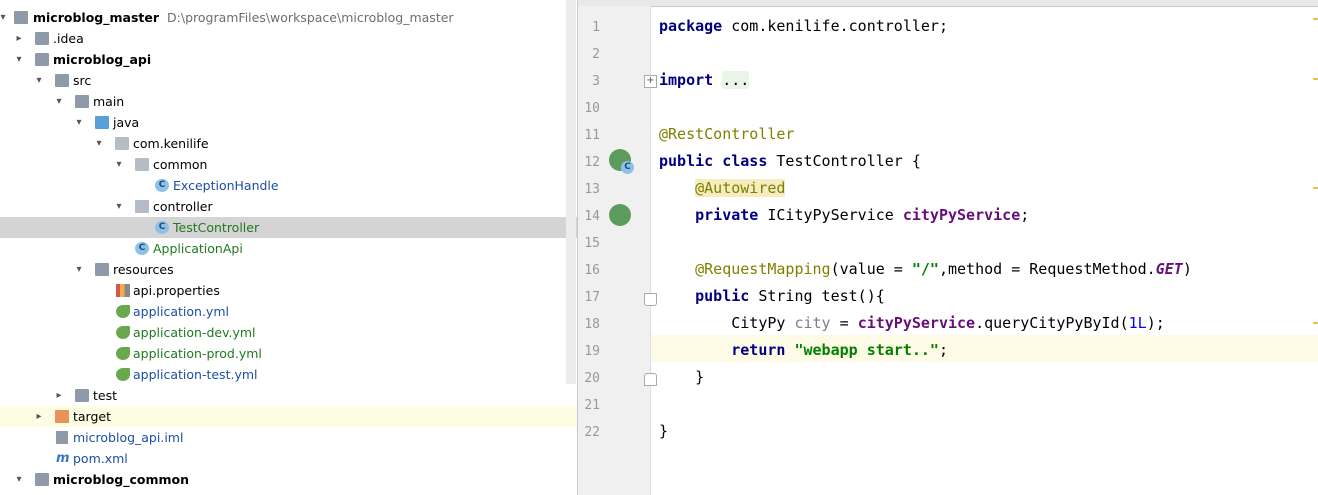 The height and width of the screenshot is (495, 1318). I want to click on tree-item-idea: ▸ .idea, so click(288, 38).